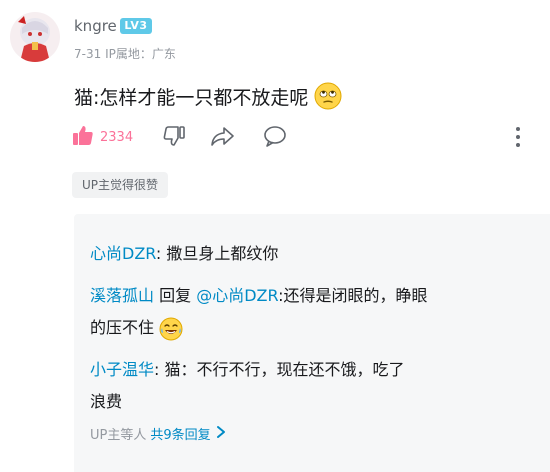  What do you see at coordinates (171, 329) in the screenshot?
I see `laughing-tears-emoji-icon` at bounding box center [171, 329].